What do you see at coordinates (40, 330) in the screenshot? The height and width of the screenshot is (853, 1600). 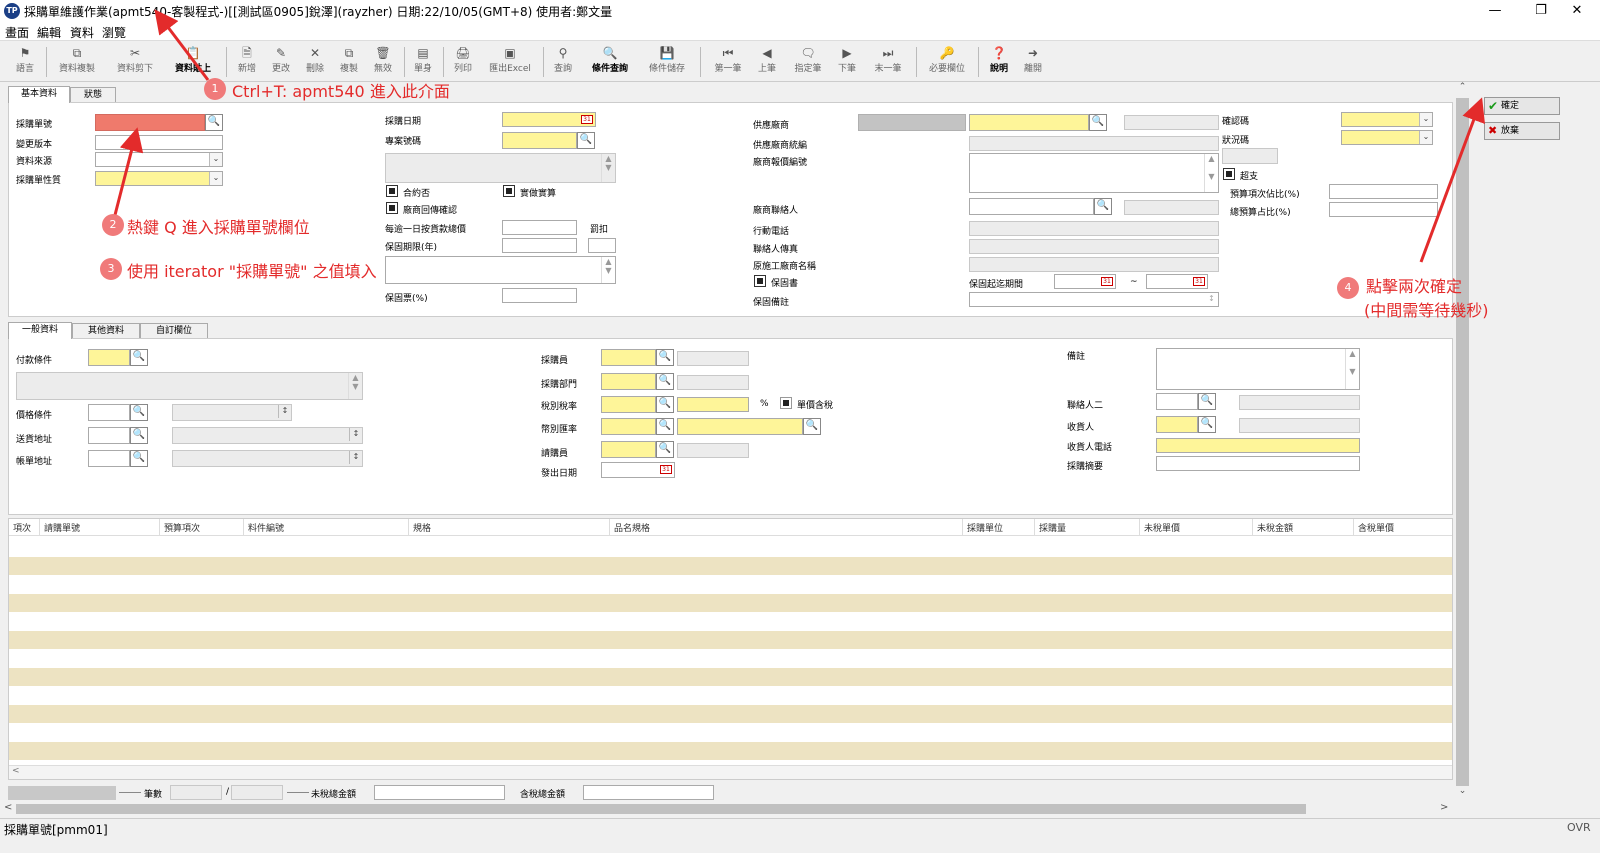 I see `tab-general: 一般資料` at bounding box center [40, 330].